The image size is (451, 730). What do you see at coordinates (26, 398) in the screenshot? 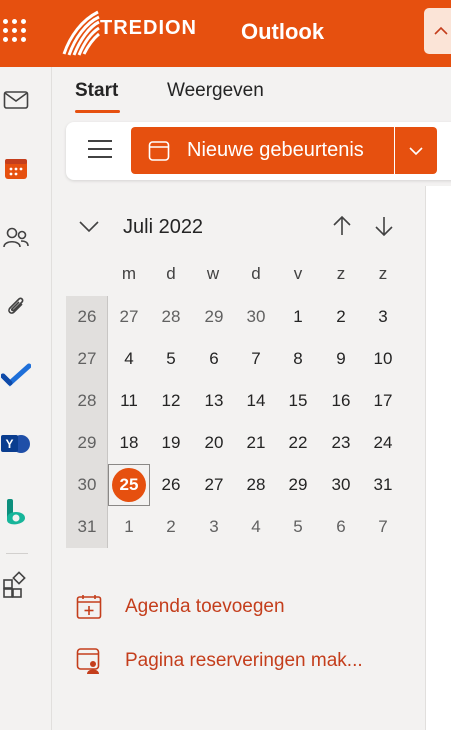
I see `left-rail: Y` at bounding box center [26, 398].